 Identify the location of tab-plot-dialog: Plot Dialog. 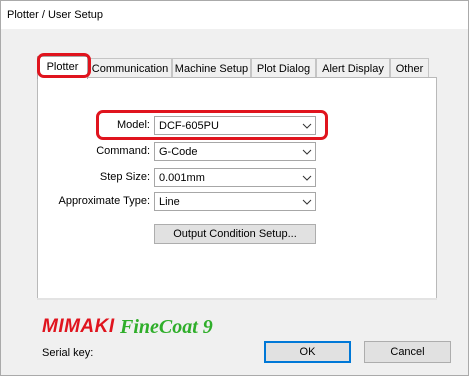
(283, 67).